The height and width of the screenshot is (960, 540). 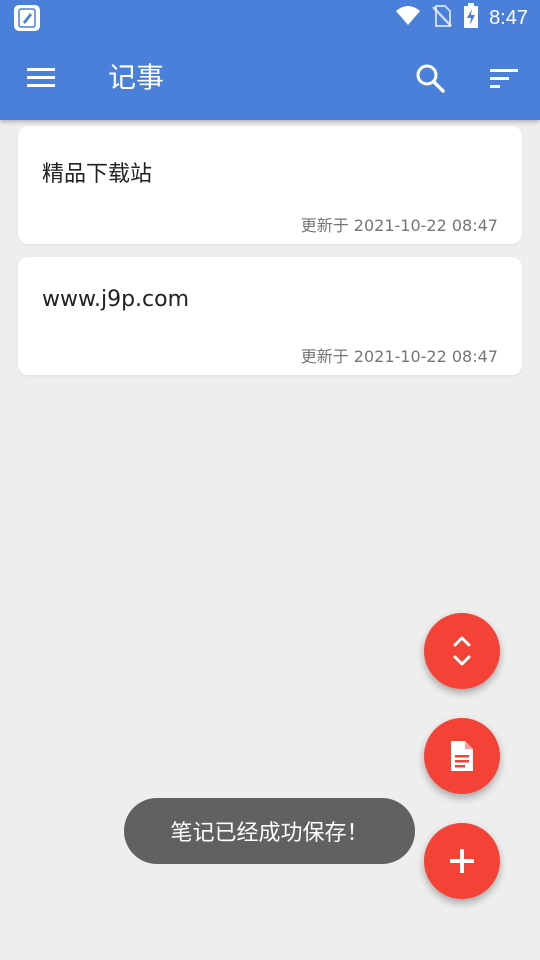 I want to click on document-icon, so click(x=462, y=756).